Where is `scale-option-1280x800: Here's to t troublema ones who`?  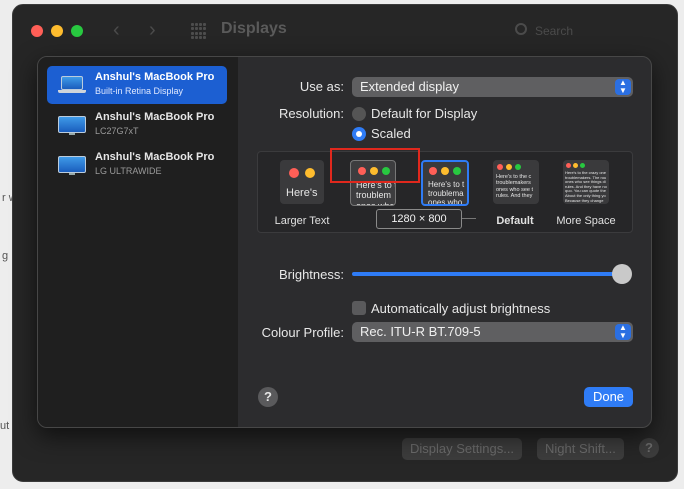 scale-option-1280x800: Here's to t troublema ones who is located at coordinates (445, 183).